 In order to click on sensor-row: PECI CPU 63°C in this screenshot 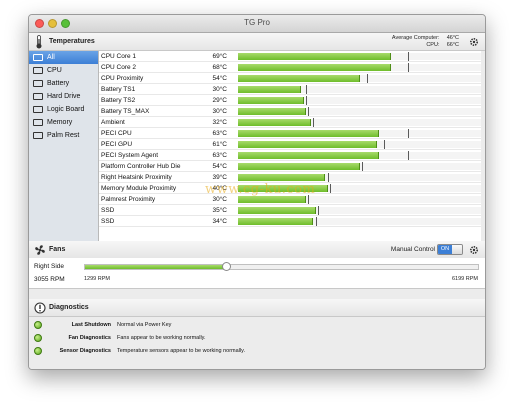, I will do `click(290, 133)`.